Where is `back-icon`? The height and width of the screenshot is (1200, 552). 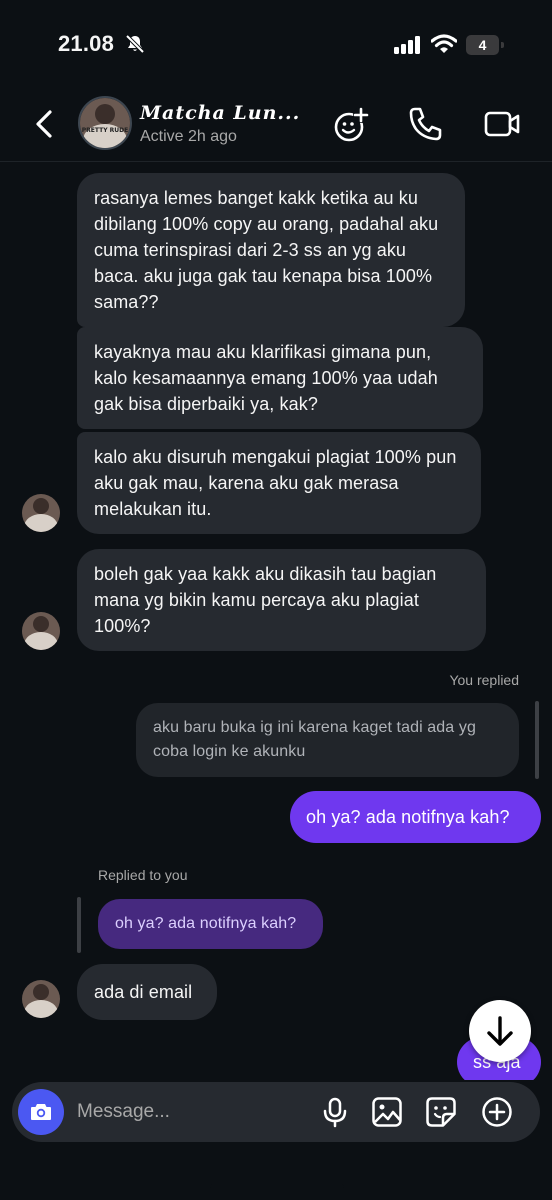
back-icon is located at coordinates (44, 124).